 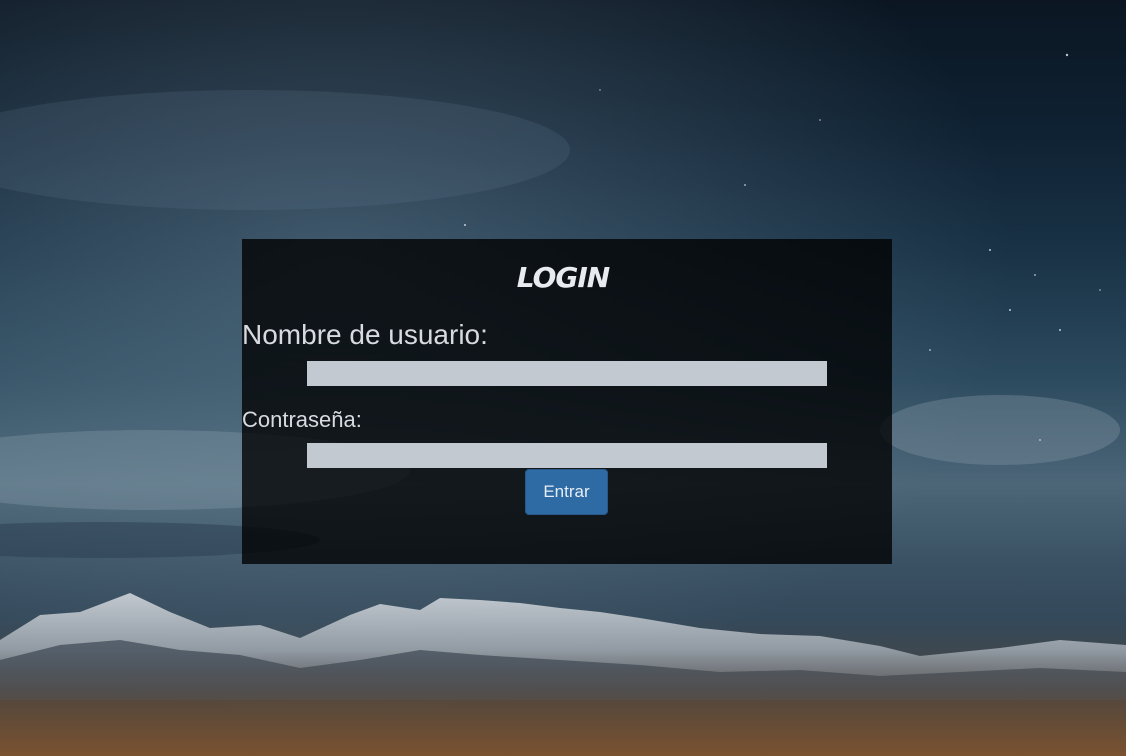 What do you see at coordinates (567, 373) in the screenshot?
I see `username-input` at bounding box center [567, 373].